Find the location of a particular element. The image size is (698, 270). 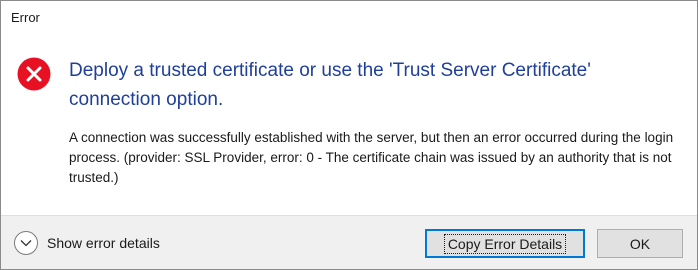

title-bar: Error is located at coordinates (349, 18).